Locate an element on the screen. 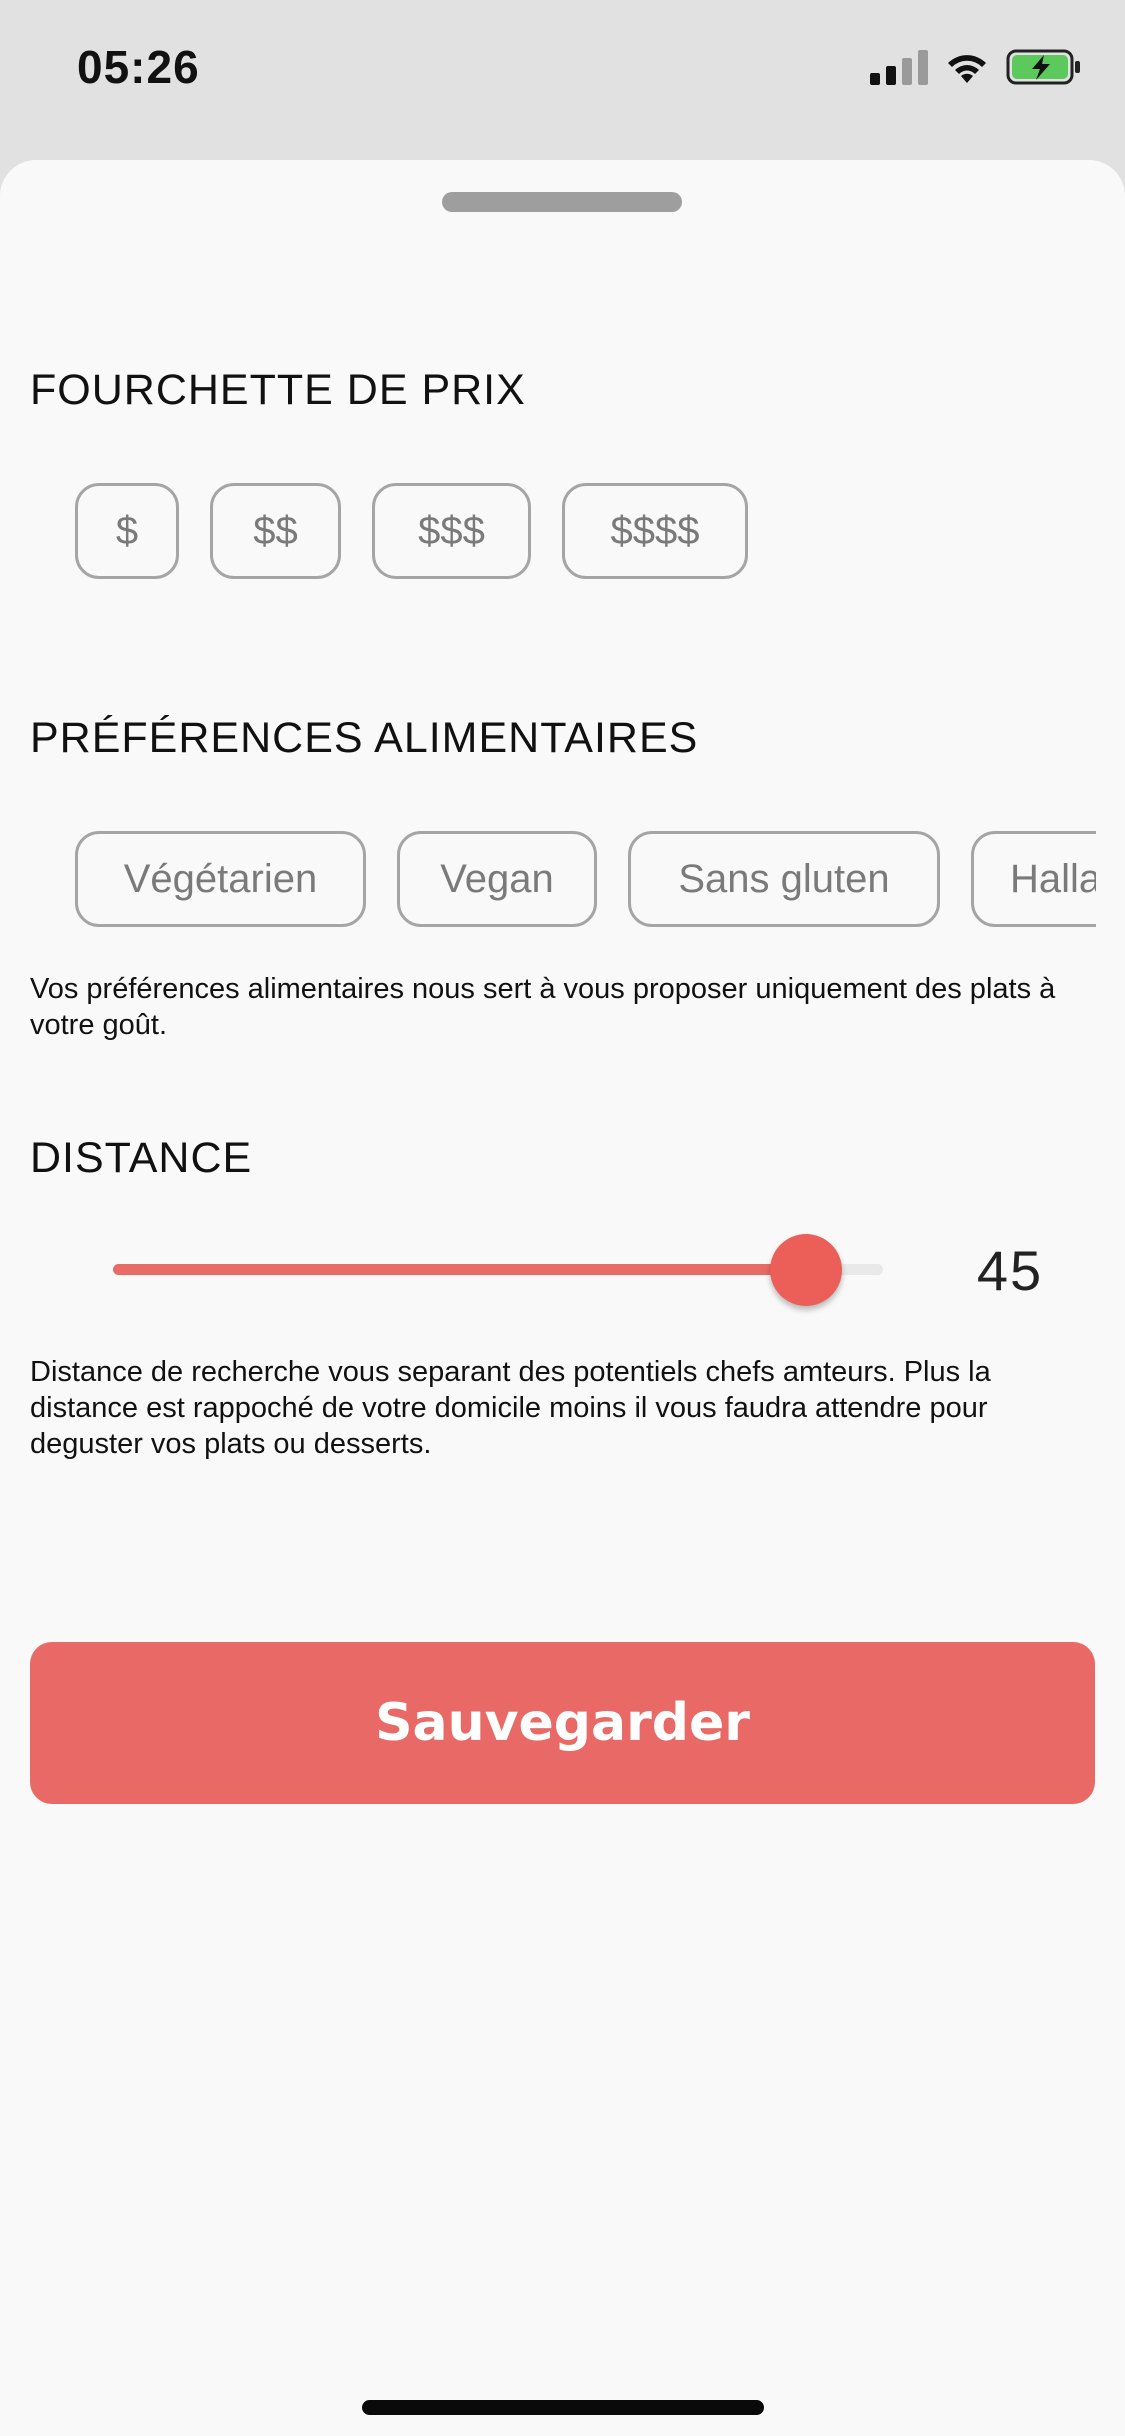 The image size is (1125, 2436). price-options: $ $$ $$$ $$$$ is located at coordinates (411, 531).